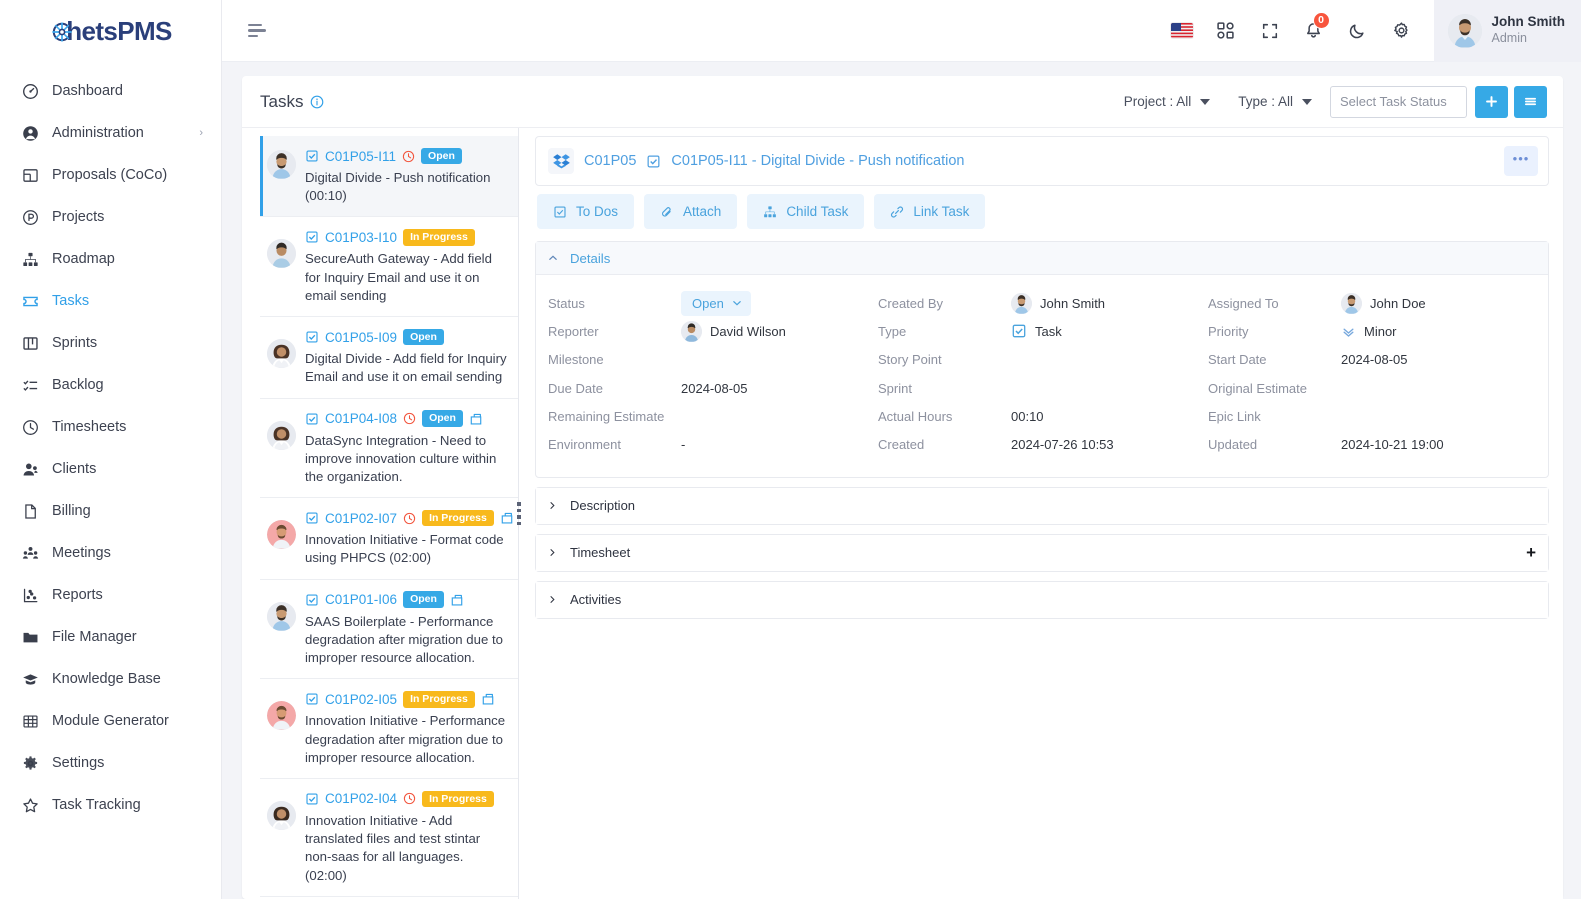 The height and width of the screenshot is (899, 1581). I want to click on tab-to-dos: To Dos, so click(586, 211).